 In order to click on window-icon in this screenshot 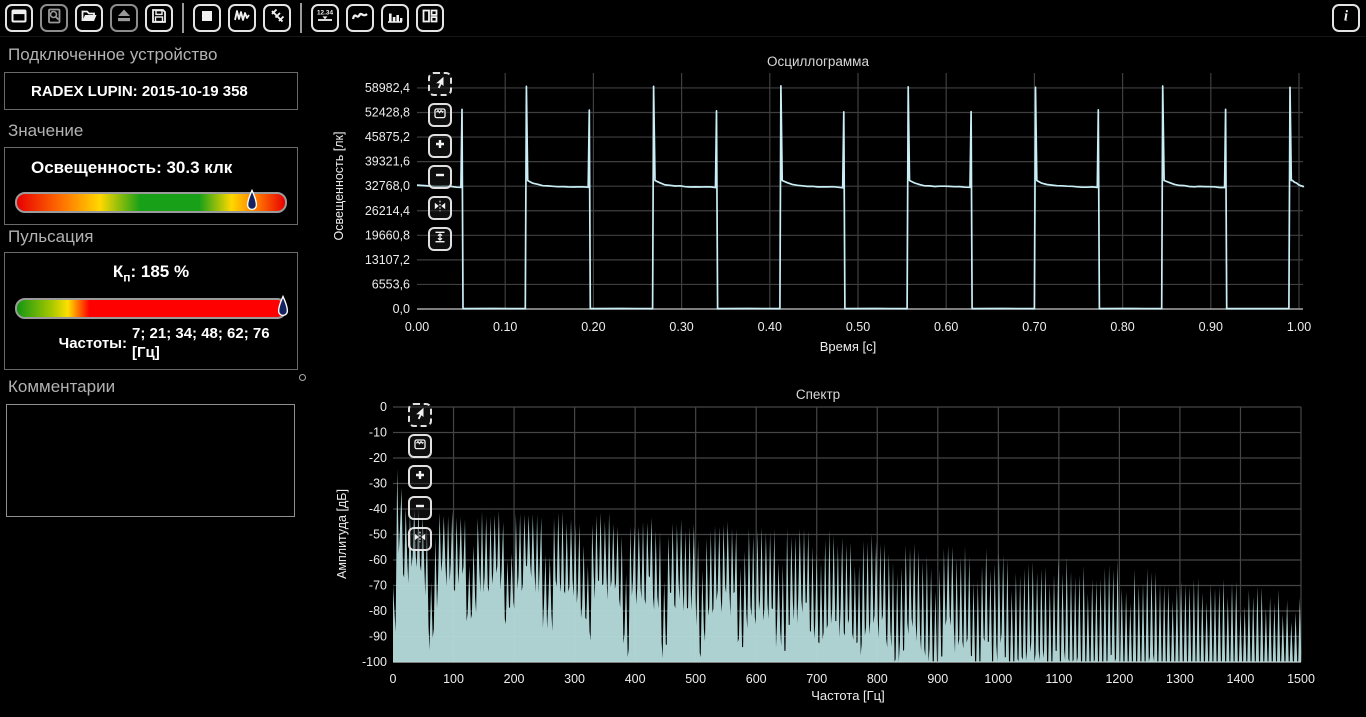, I will do `click(19, 18)`.